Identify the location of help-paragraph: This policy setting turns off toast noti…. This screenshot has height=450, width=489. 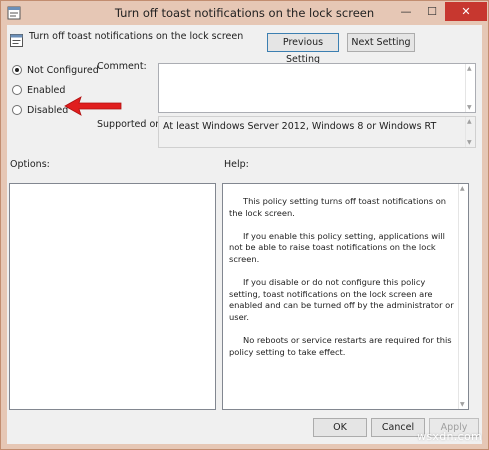
(338, 207).